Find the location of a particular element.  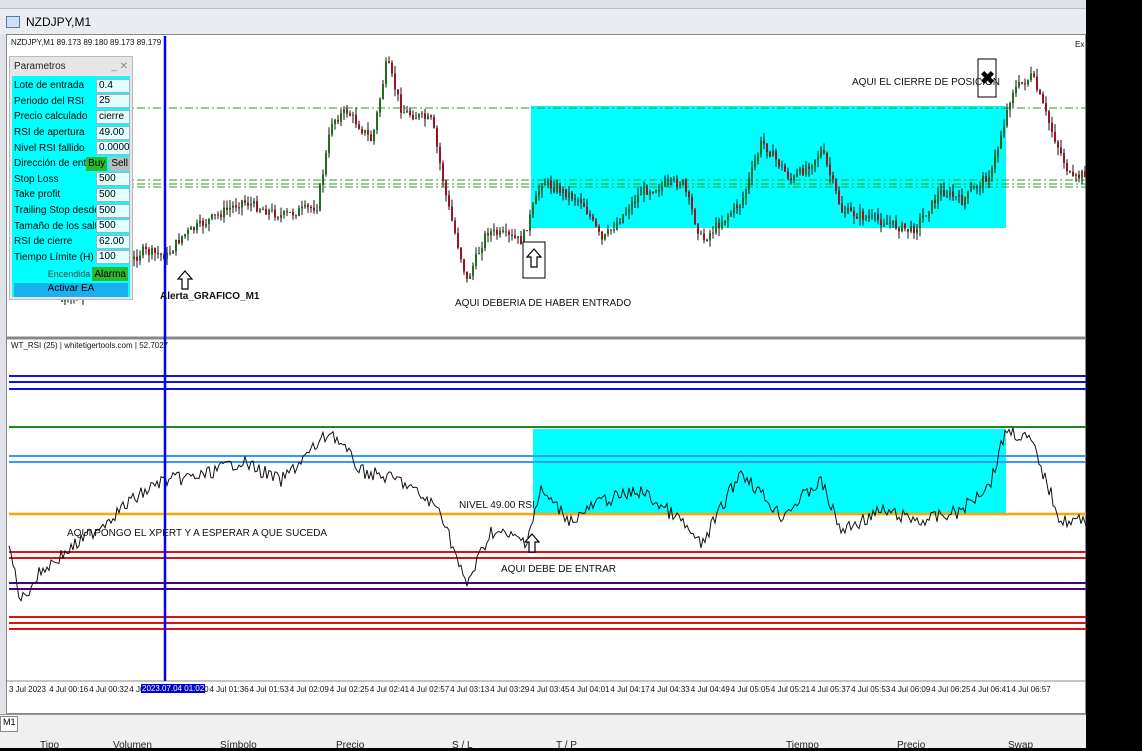

param-input: 25 is located at coordinates (113, 101).